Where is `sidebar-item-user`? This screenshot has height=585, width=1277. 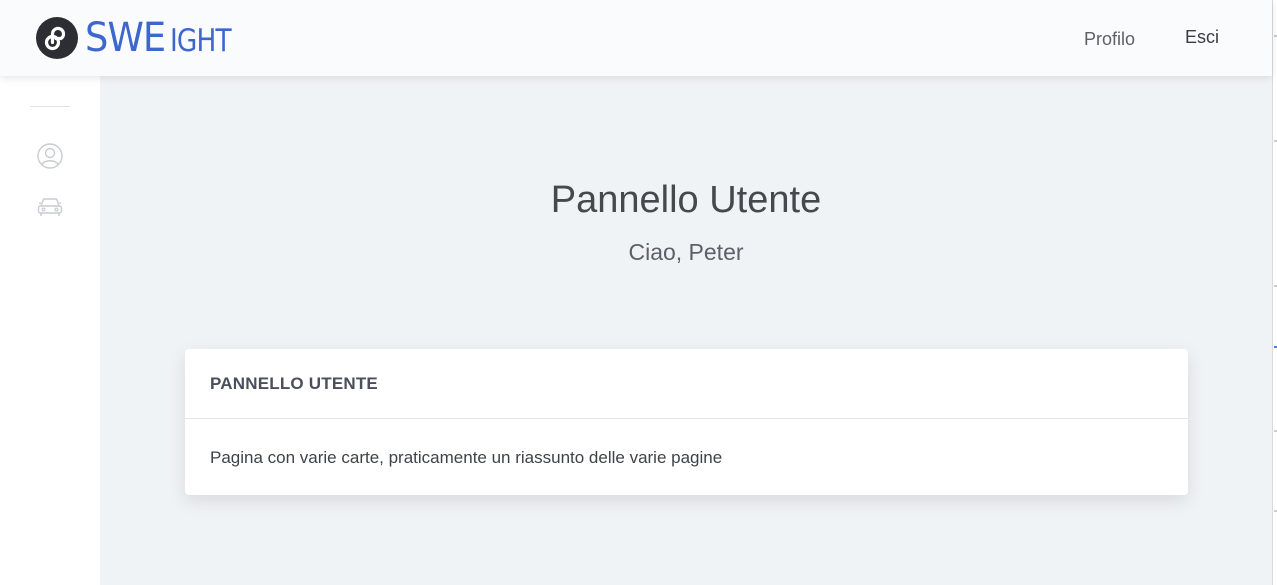 sidebar-item-user is located at coordinates (50, 156).